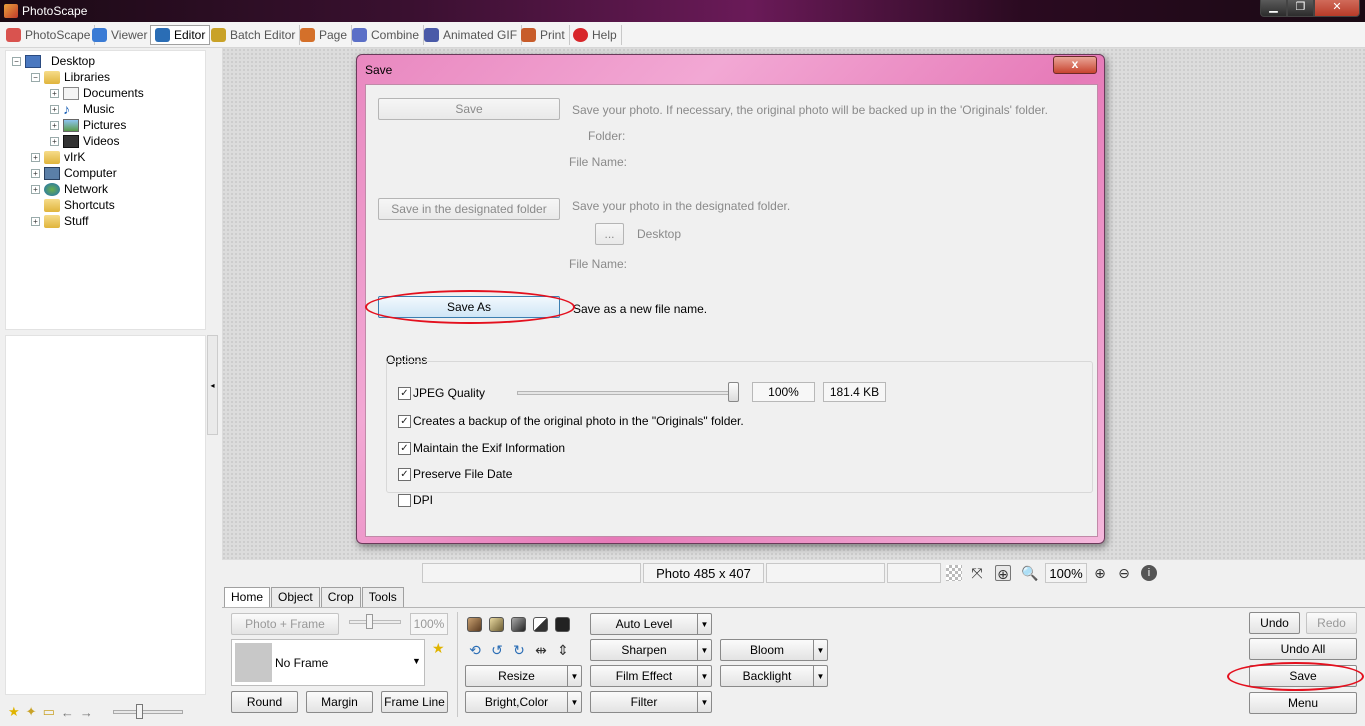  What do you see at coordinates (1029, 573) in the screenshot?
I see `zoom-search-icon: 🔍` at bounding box center [1029, 573].